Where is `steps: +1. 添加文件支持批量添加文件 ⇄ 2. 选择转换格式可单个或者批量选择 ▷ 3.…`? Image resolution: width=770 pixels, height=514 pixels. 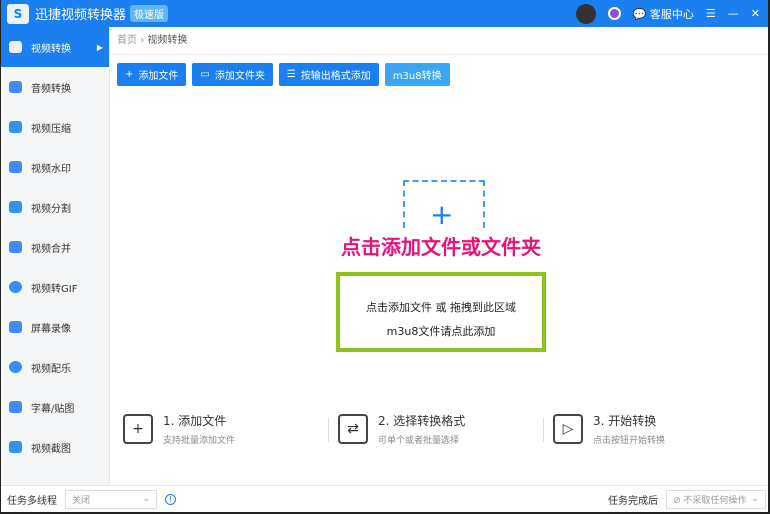
steps: +1. 添加文件支持批量添加文件 ⇄ 2. 选择转换格式可单个或者批量选择 ▷ 3.… is located at coordinates (445, 429).